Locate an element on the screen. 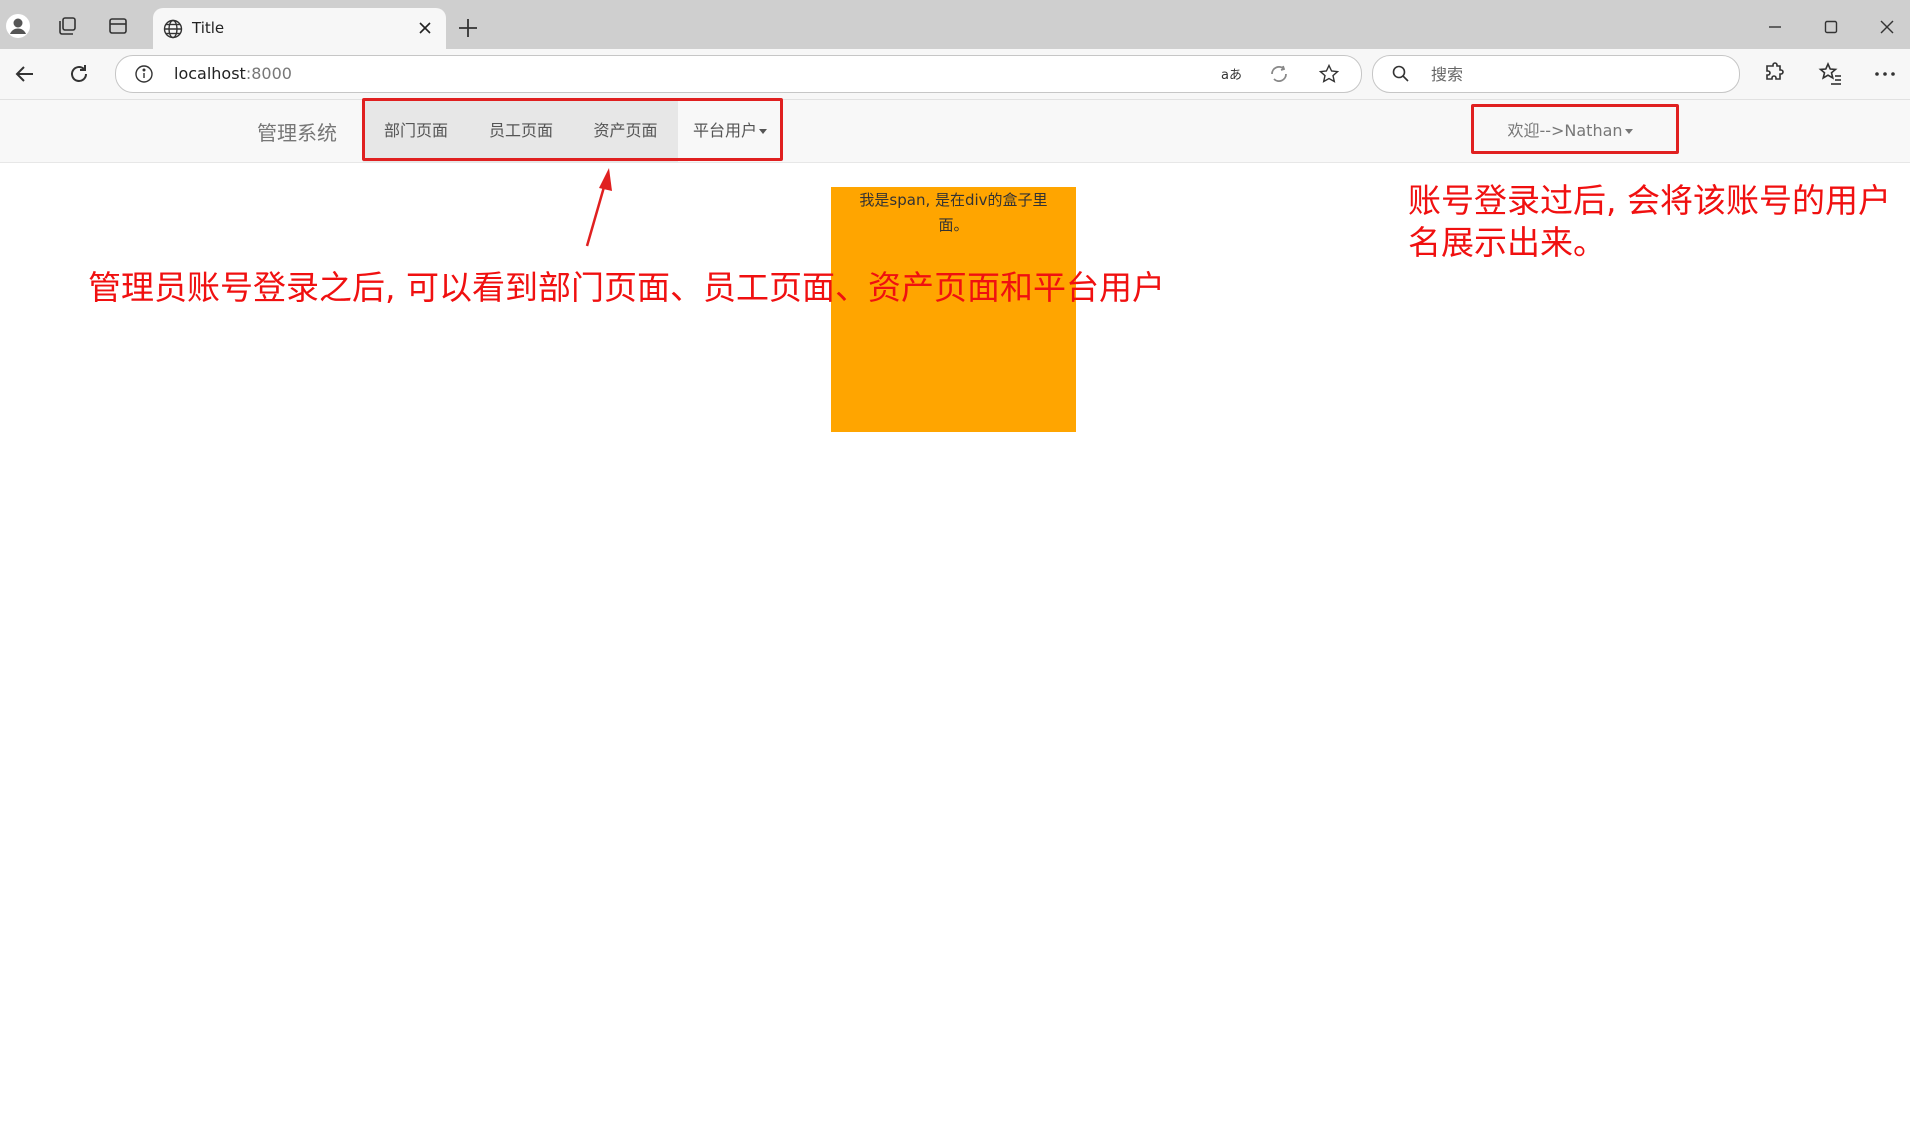 Image resolution: width=1910 pixels, height=1128 pixels. info-icon is located at coordinates (144, 74).